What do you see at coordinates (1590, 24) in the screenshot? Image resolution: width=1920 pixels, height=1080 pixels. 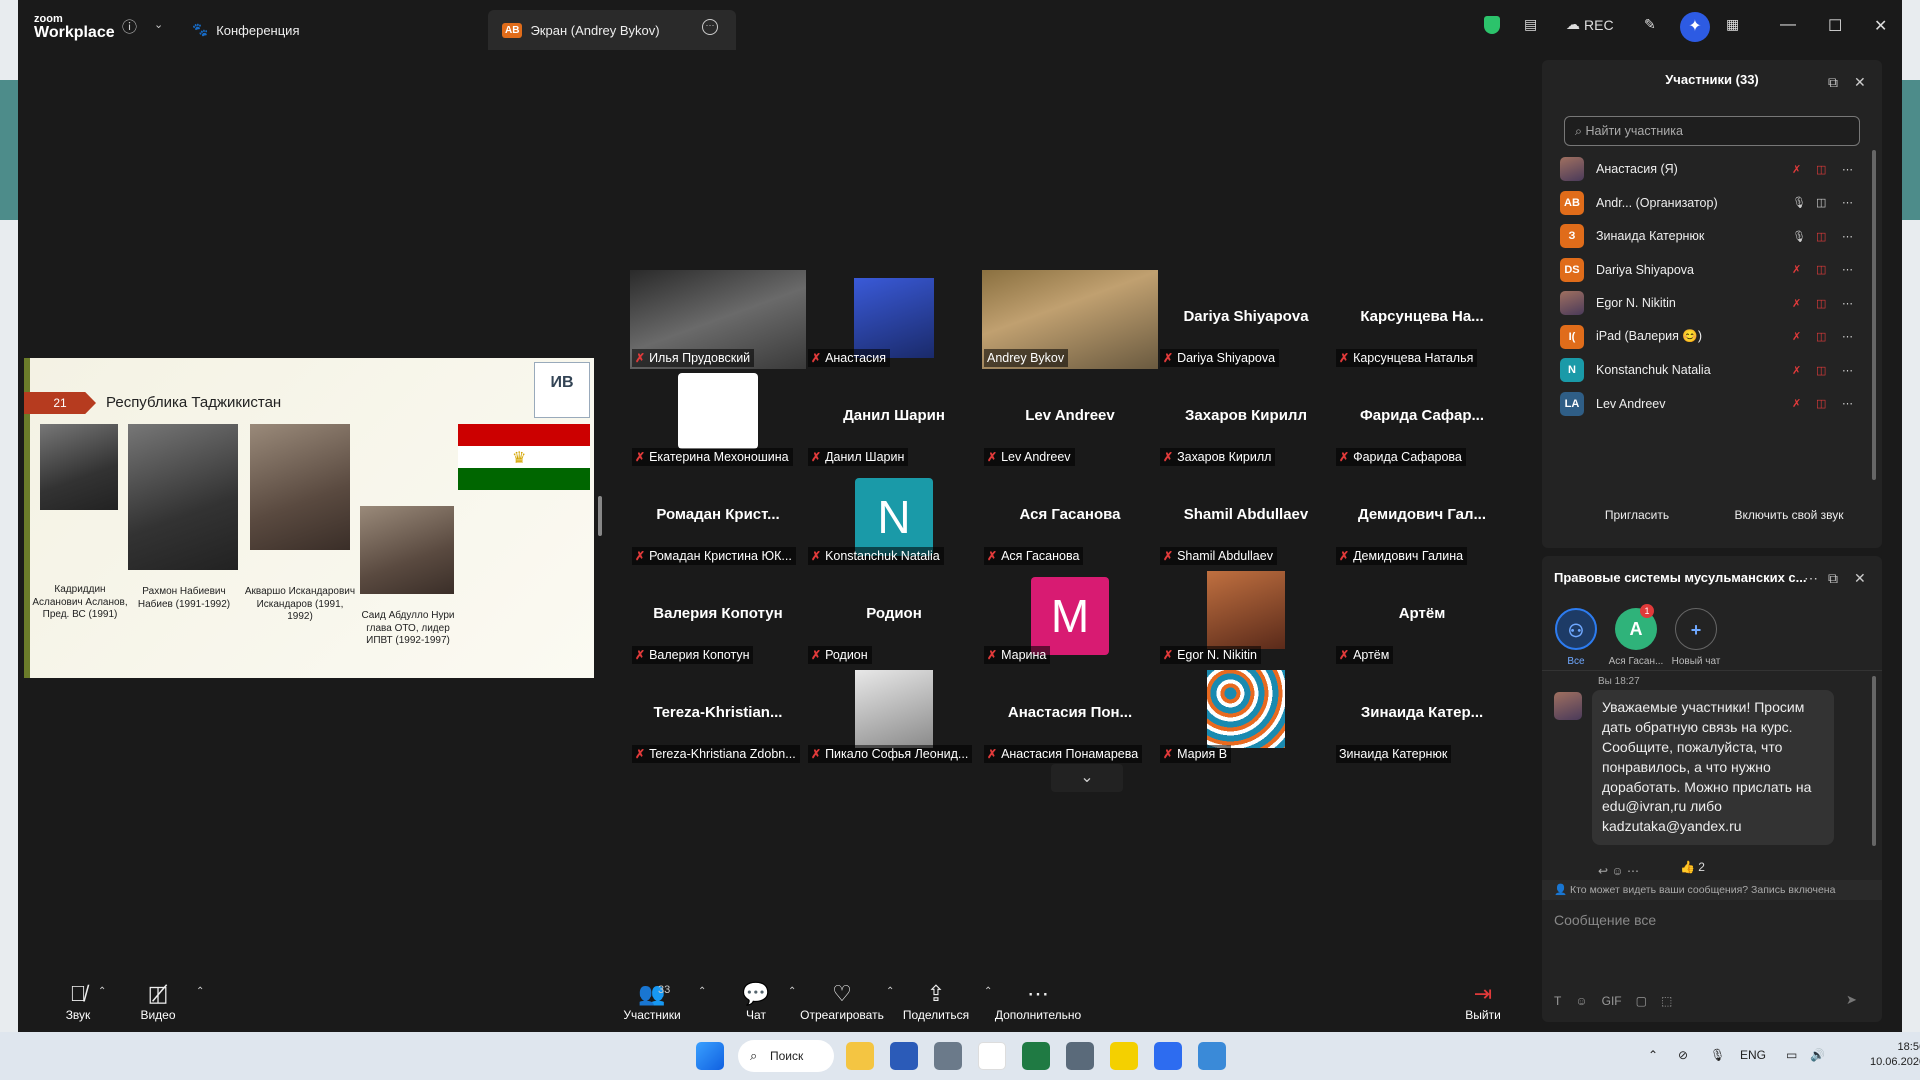 I see `record-button: ☁ REC` at bounding box center [1590, 24].